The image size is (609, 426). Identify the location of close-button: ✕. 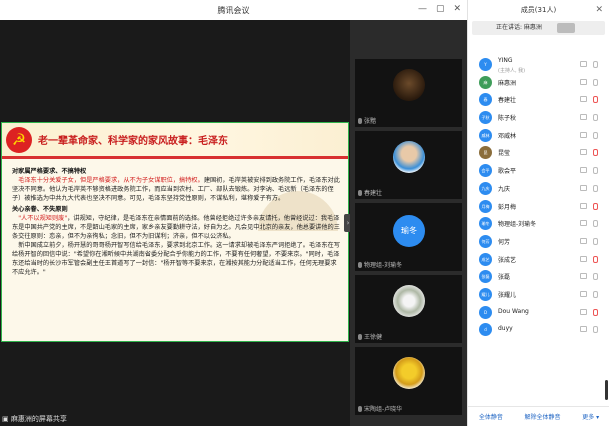
(457, 9).